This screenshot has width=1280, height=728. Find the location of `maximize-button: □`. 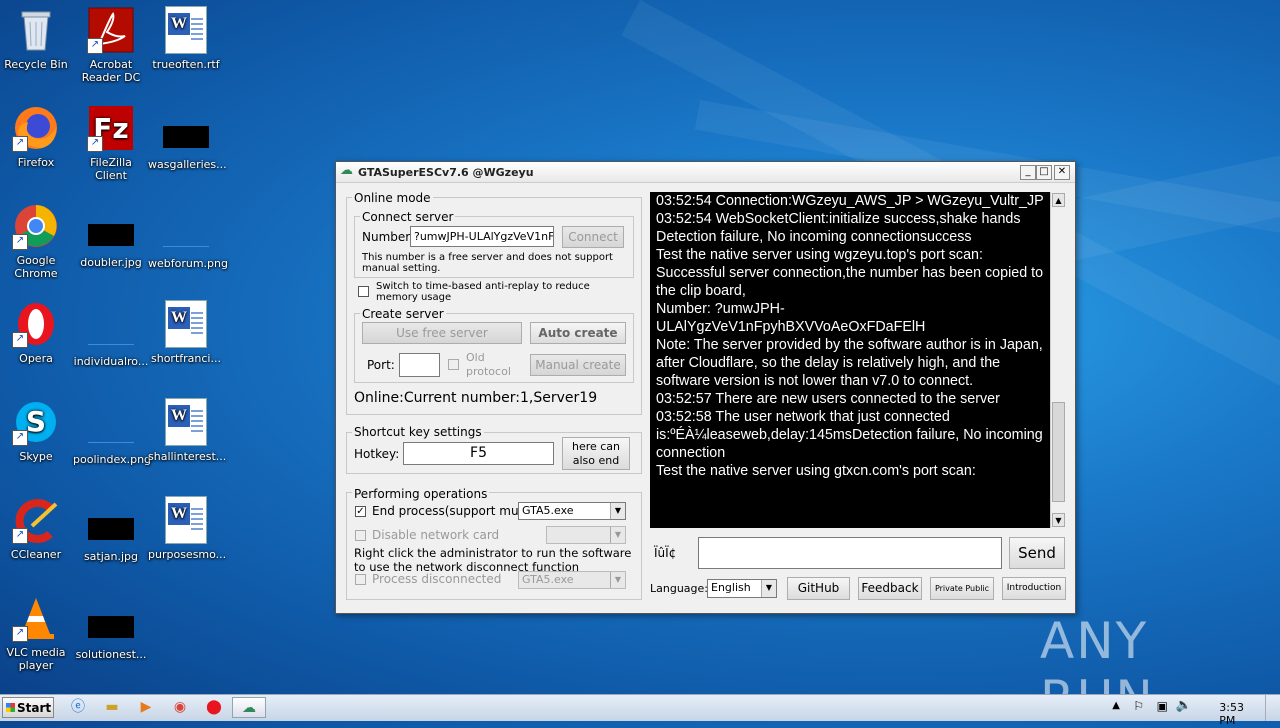

maximize-button: □ is located at coordinates (1044, 172).